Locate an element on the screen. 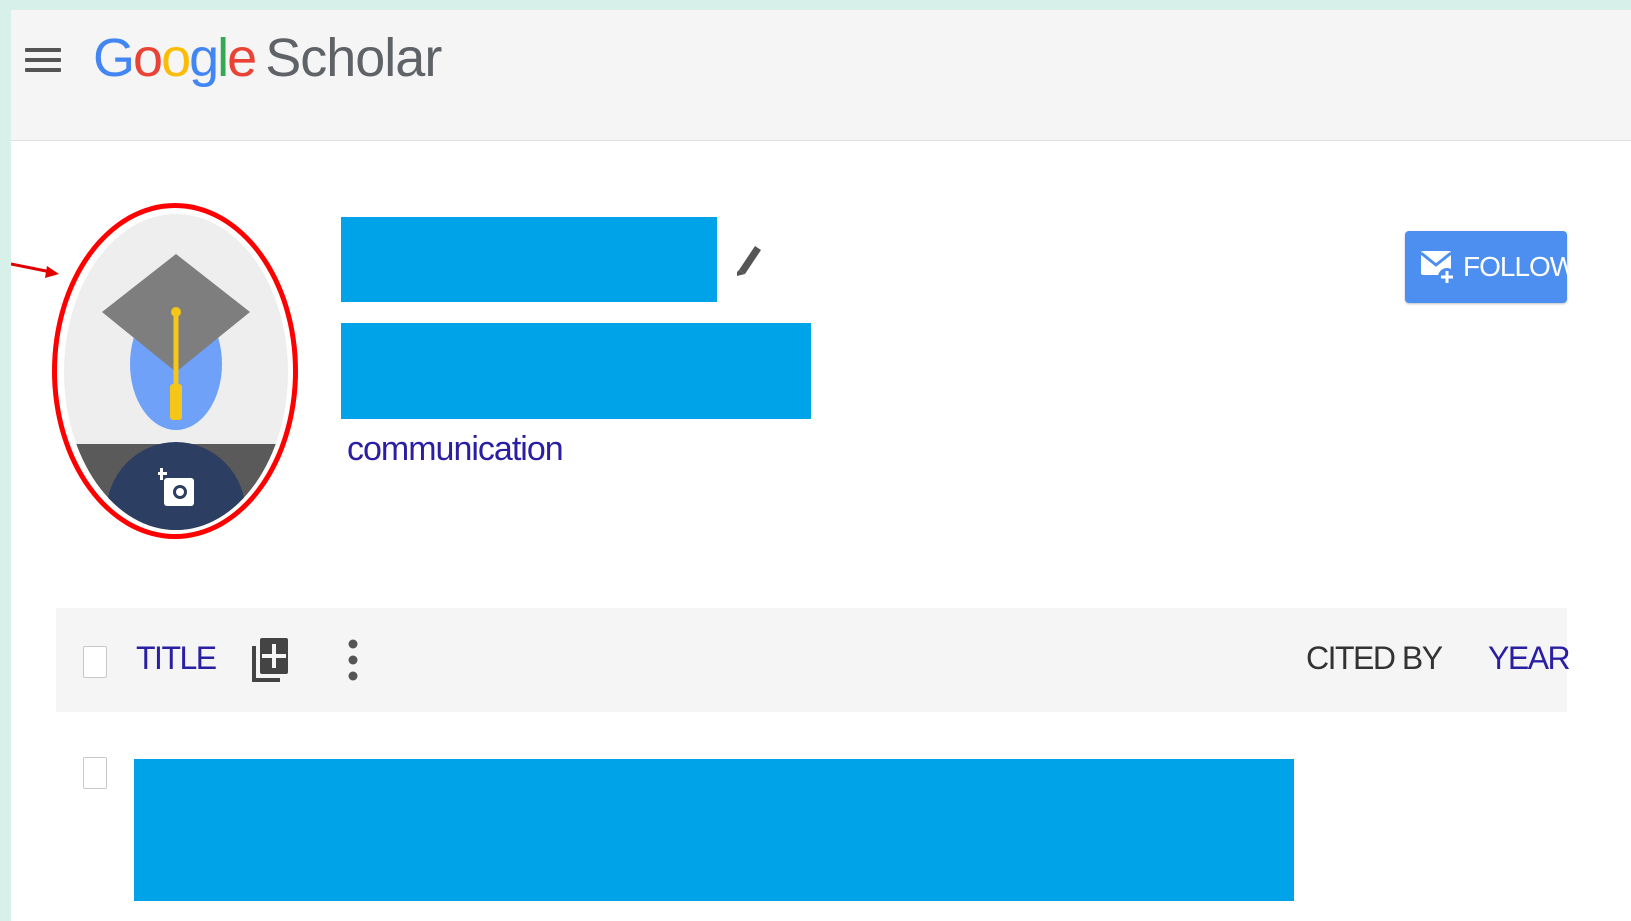 The height and width of the screenshot is (921, 1631). article-title-redacted is located at coordinates (714, 830).